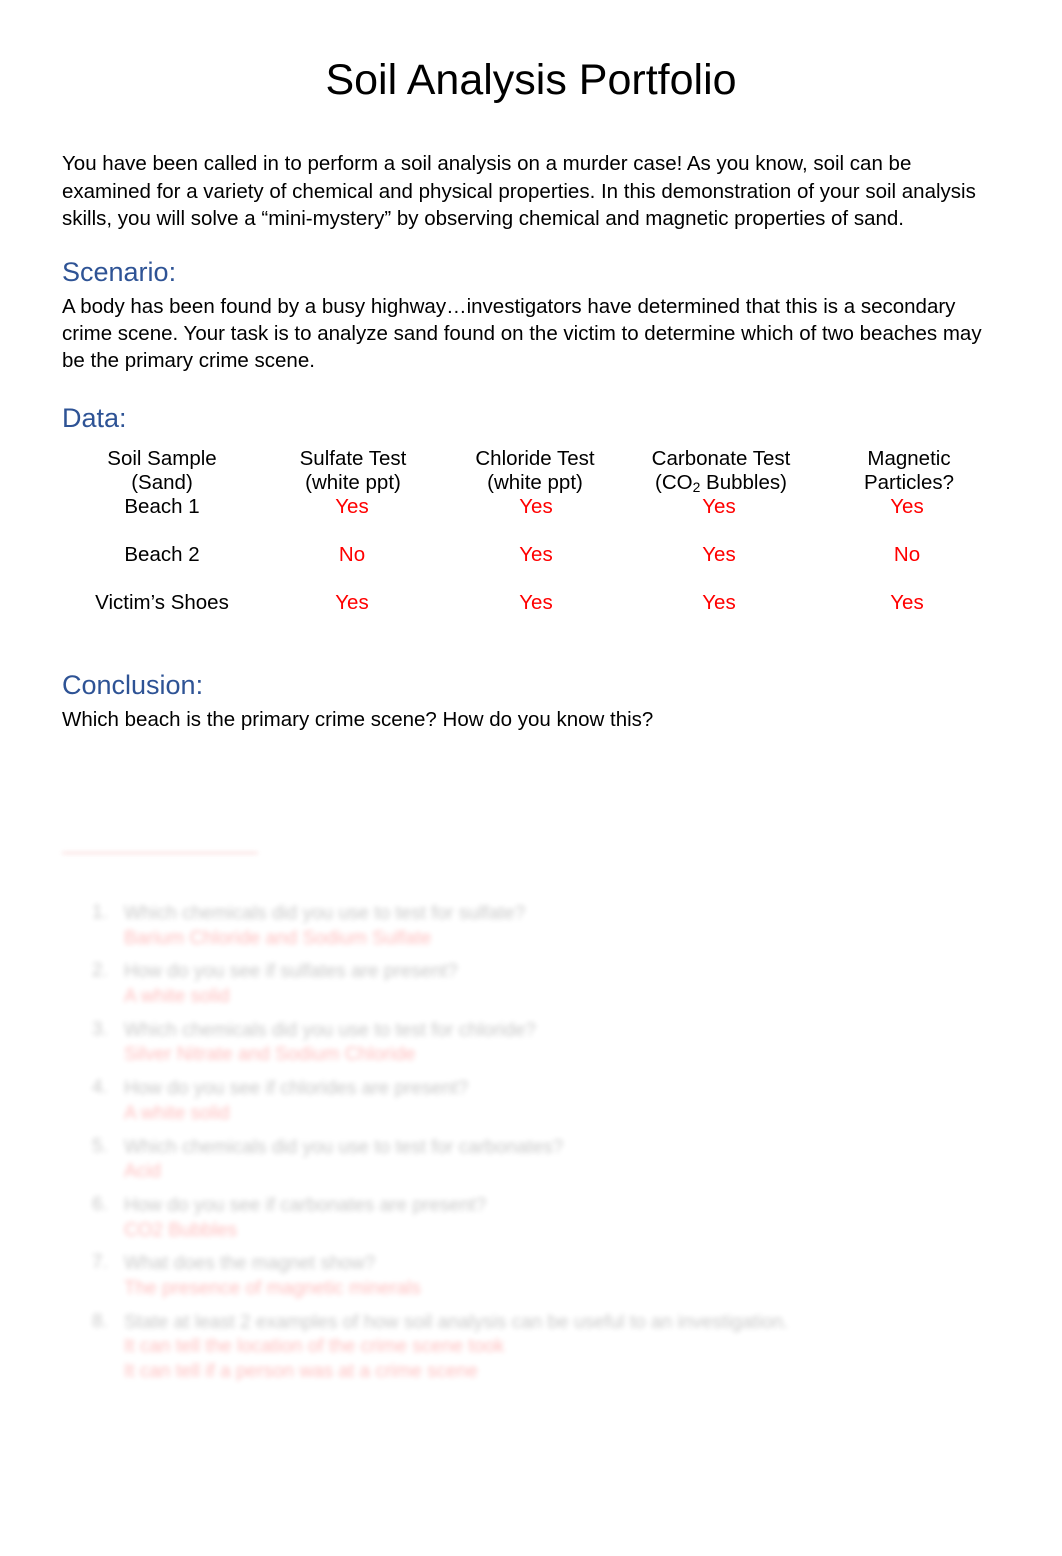 This screenshot has height=1556, width=1062. I want to click on column-header-carbonate-test: Carbonate Test (CO2 Bubbles), so click(721, 471).